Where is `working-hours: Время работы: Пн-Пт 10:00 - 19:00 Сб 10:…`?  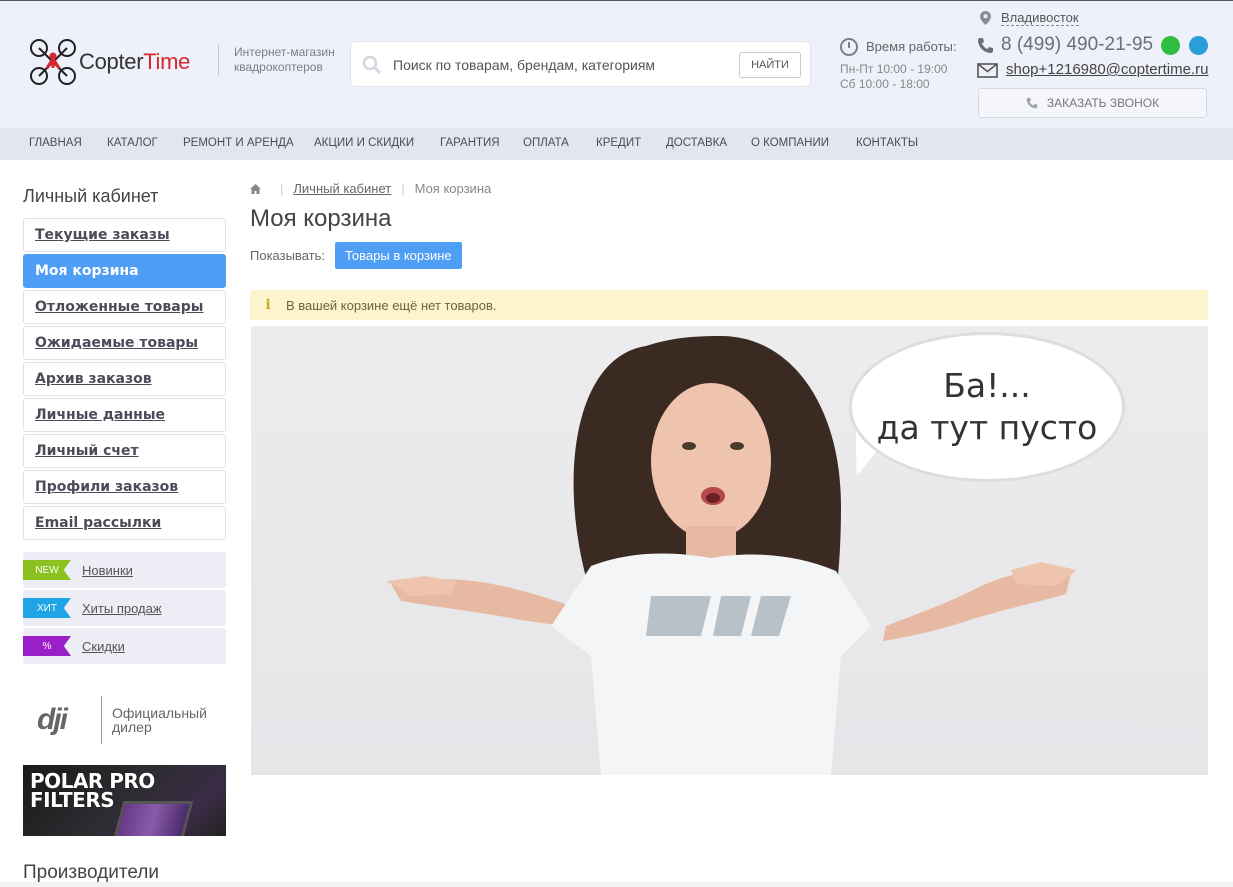
working-hours: Время работы: Пн-Пт 10:00 - 19:00 Сб 10:… is located at coordinates (898, 65).